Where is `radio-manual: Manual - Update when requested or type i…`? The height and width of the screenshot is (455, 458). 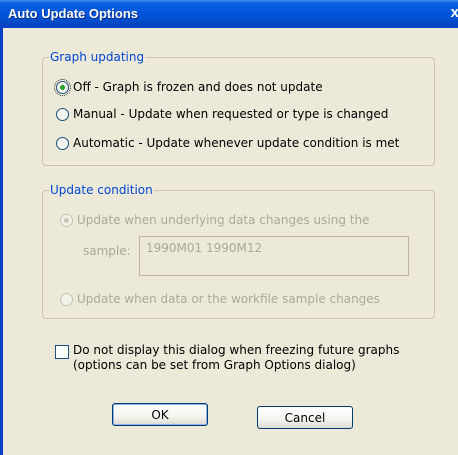
radio-manual: Manual - Update when requested or type i… is located at coordinates (222, 114).